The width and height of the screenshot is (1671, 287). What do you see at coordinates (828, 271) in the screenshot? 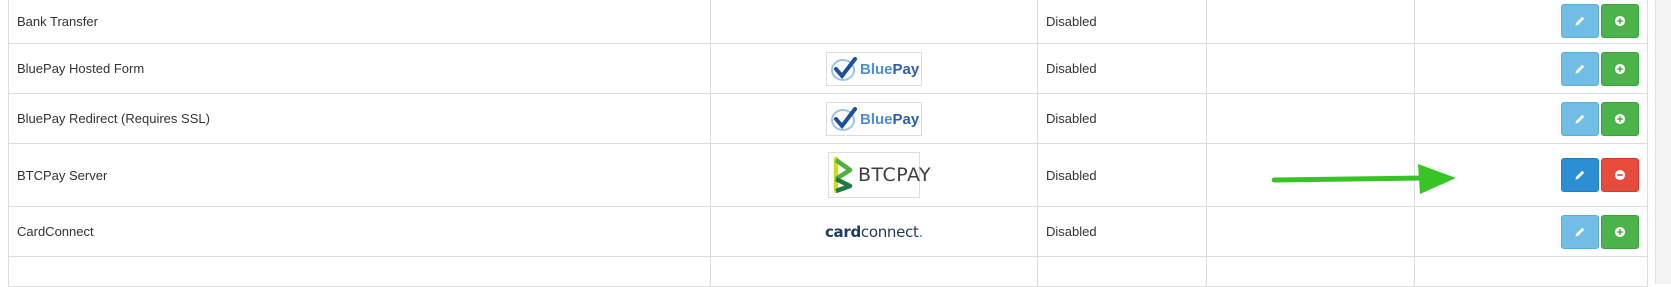
I see `table-row` at bounding box center [828, 271].